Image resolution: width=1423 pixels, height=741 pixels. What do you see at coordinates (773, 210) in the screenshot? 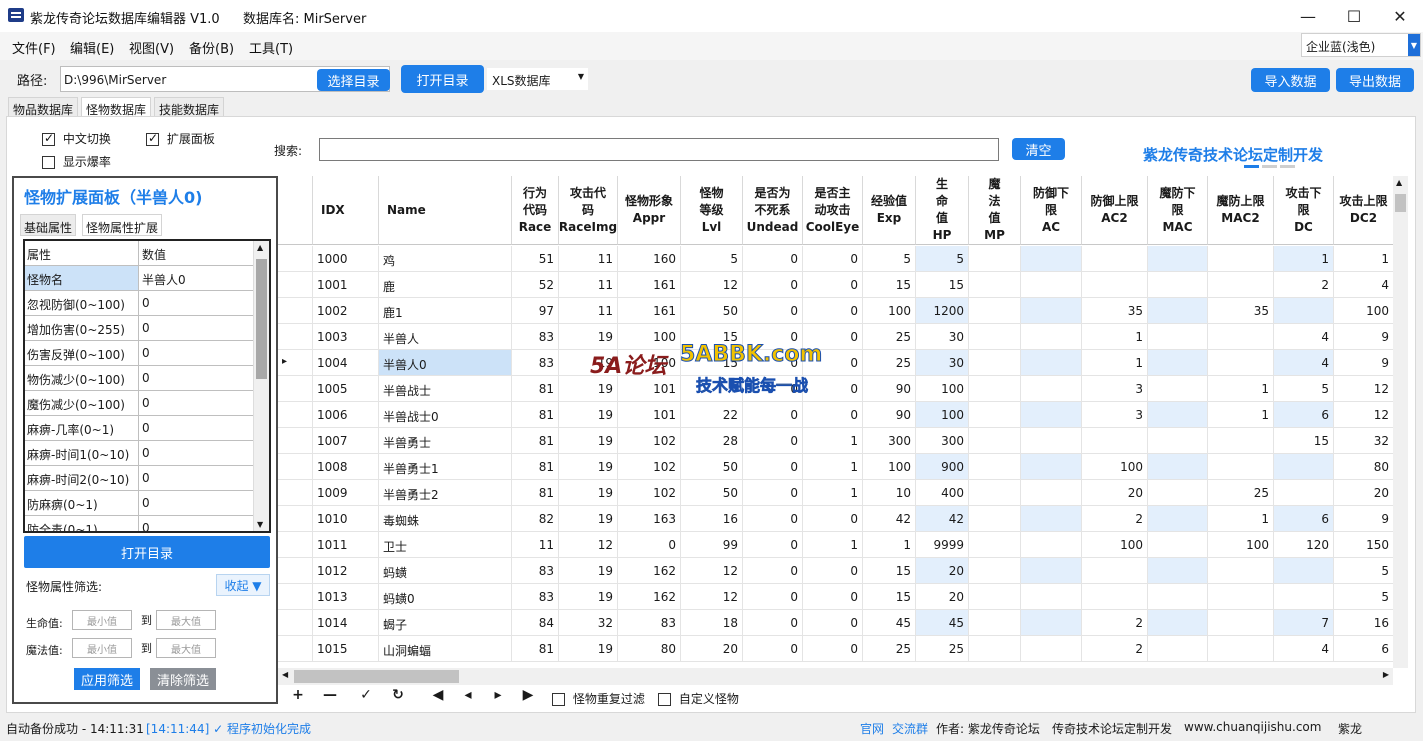
I see `column-header: 是否为 不死系 Undead` at bounding box center [773, 210].